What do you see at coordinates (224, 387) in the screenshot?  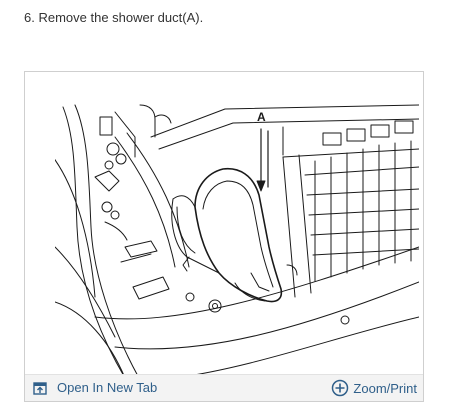 I see `figure-footer: Open In New Tab Zoom/Print` at bounding box center [224, 387].